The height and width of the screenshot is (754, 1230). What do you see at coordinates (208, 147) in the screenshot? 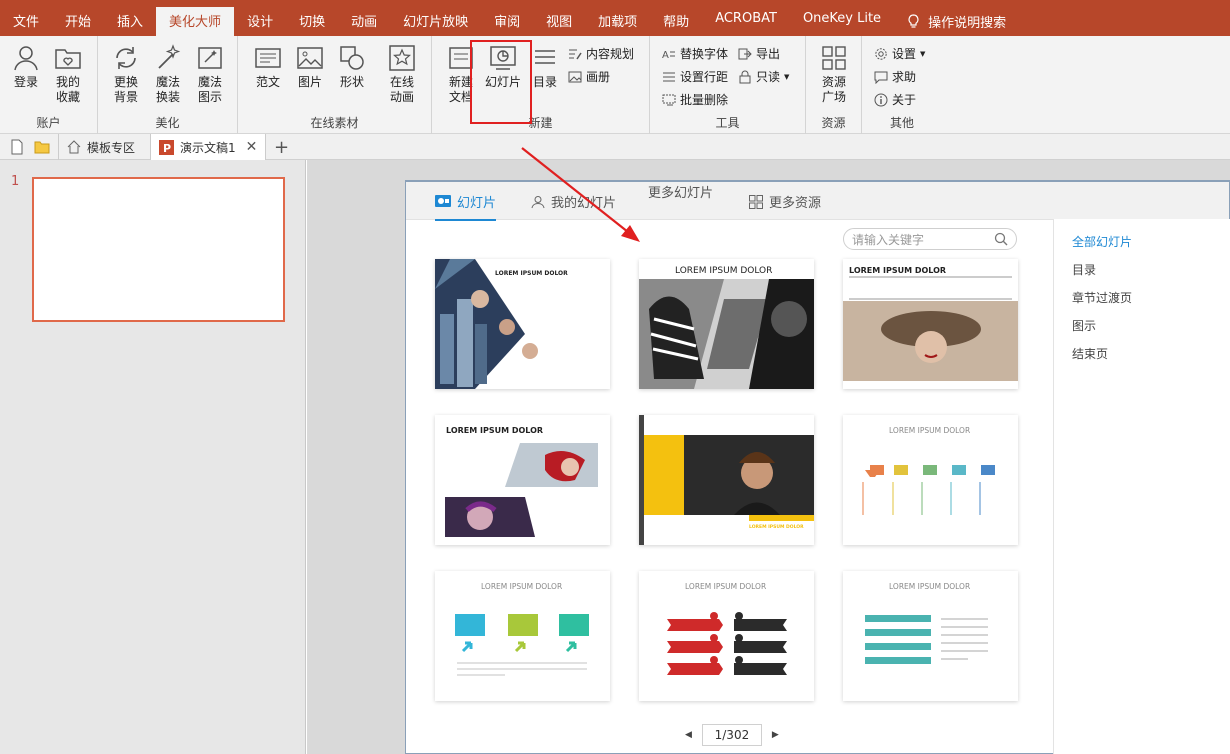
I see `tab-document: P 演示文稿1 ✕` at bounding box center [208, 147].